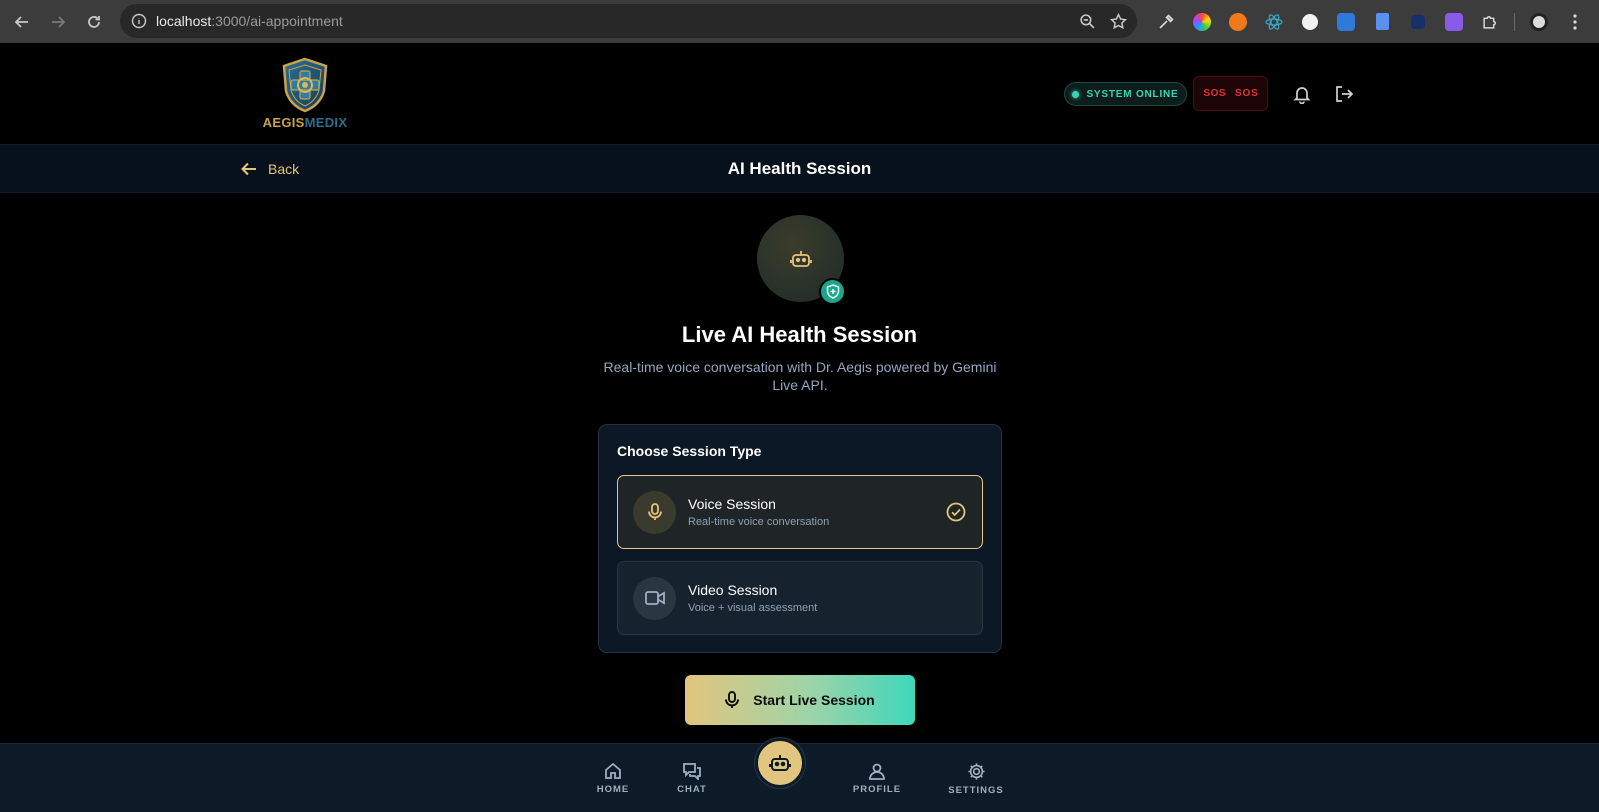 Image resolution: width=1599 pixels, height=812 pixels. I want to click on shield-plus-badge-icon, so click(832, 291).